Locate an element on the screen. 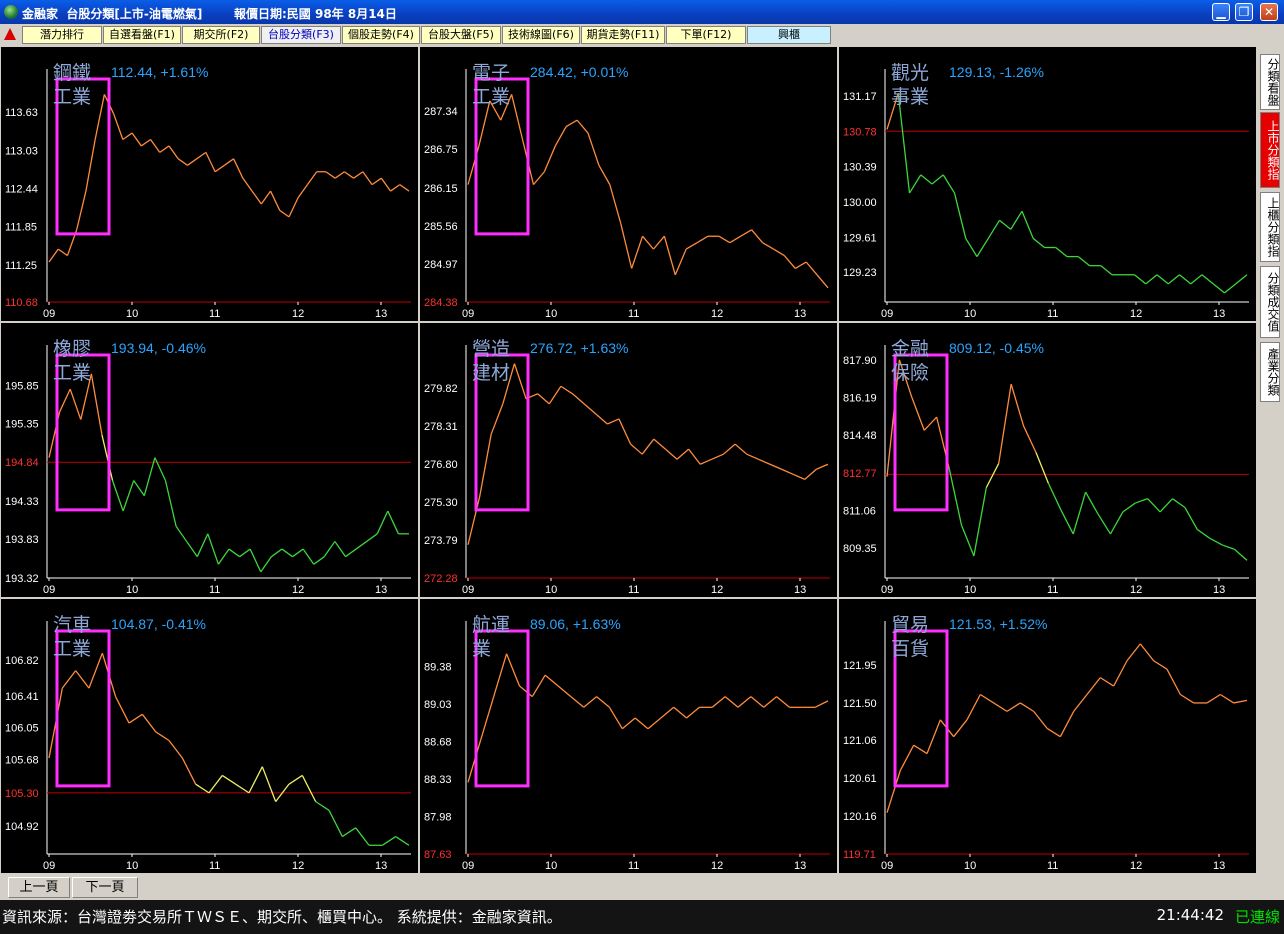 This screenshot has height=934, width=1284. menu-tw-category: 台股分類(F3) is located at coordinates (301, 35).